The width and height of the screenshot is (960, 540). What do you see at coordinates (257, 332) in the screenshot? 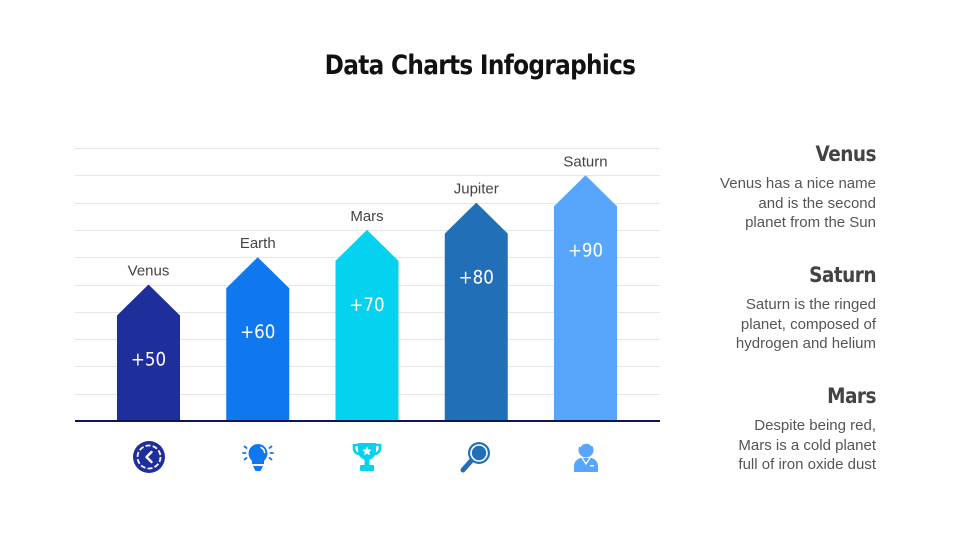
I see `value-label: +60` at bounding box center [257, 332].